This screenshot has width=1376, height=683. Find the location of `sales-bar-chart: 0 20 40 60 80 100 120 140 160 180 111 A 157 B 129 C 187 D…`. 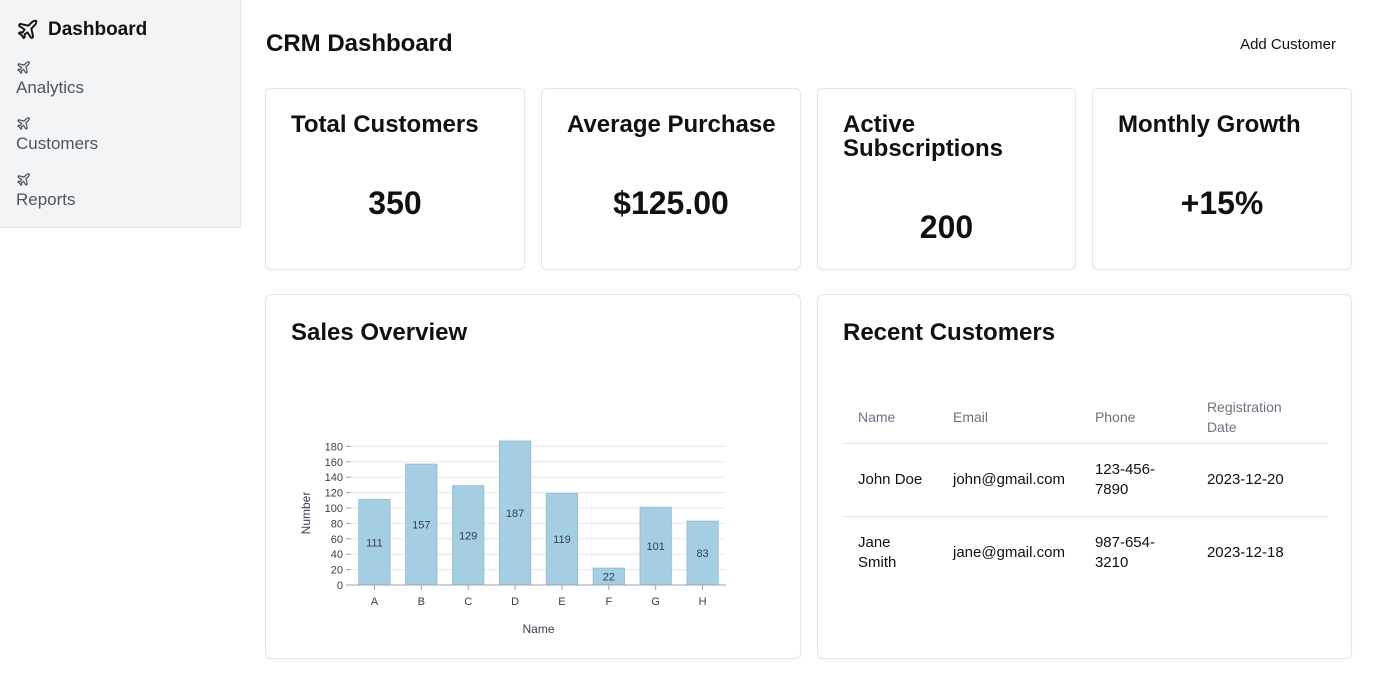

sales-bar-chart: 0 20 40 60 80 100 120 140 160 180 111 A 157 B 129 C 187 D… is located at coordinates (512, 538).